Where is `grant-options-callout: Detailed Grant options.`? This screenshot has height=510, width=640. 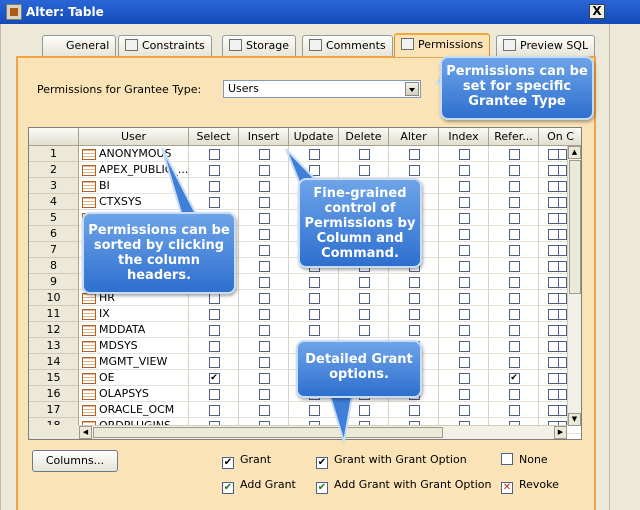
grant-options-callout: Detailed Grant options. is located at coordinates (359, 369).